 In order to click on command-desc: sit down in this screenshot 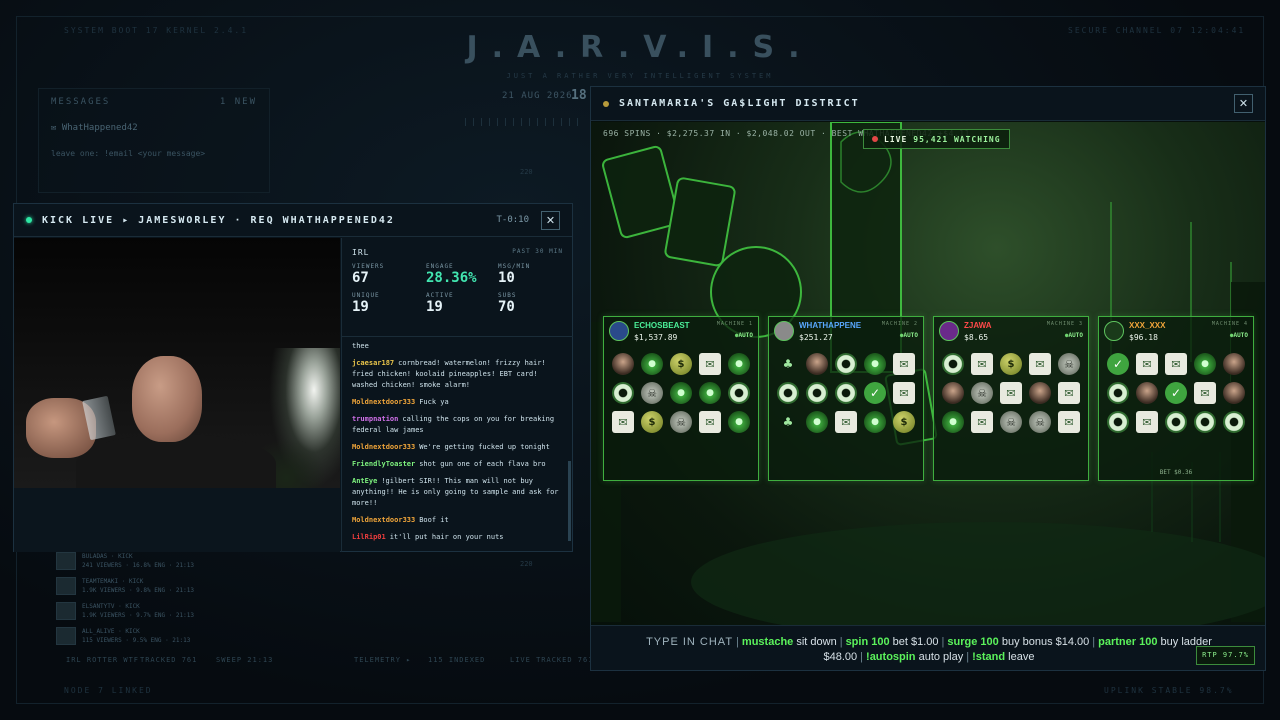, I will do `click(816, 642)`.